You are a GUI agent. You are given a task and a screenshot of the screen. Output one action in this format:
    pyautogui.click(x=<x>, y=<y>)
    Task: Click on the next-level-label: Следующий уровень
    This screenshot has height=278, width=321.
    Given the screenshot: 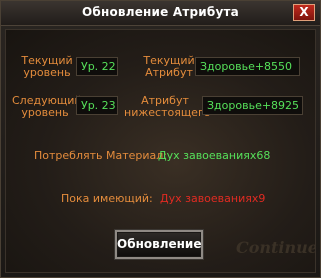 What is the action you would take?
    pyautogui.click(x=47, y=107)
    